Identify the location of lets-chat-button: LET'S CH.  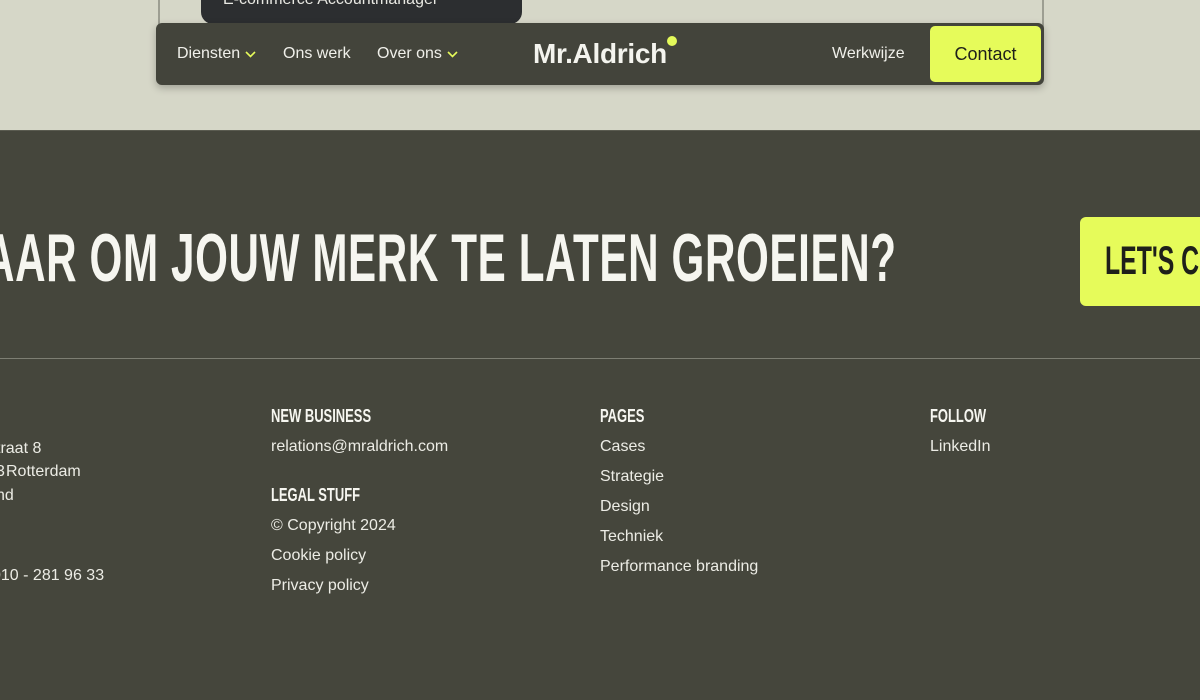
(1140, 261).